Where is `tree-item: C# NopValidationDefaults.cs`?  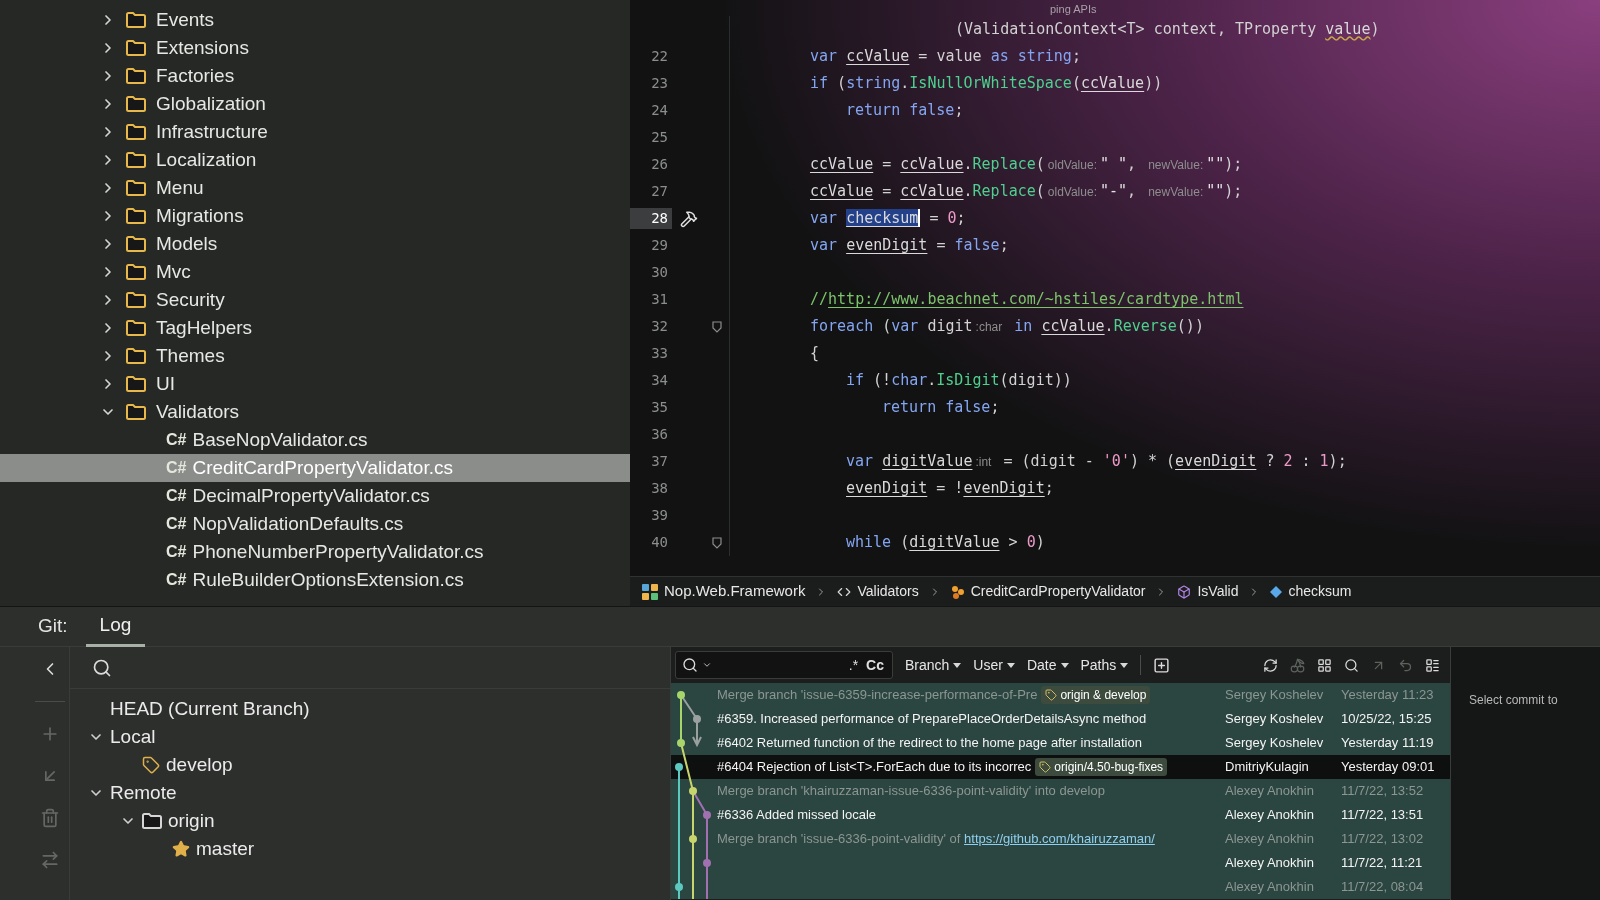
tree-item: C# NopValidationDefaults.cs is located at coordinates (315, 524).